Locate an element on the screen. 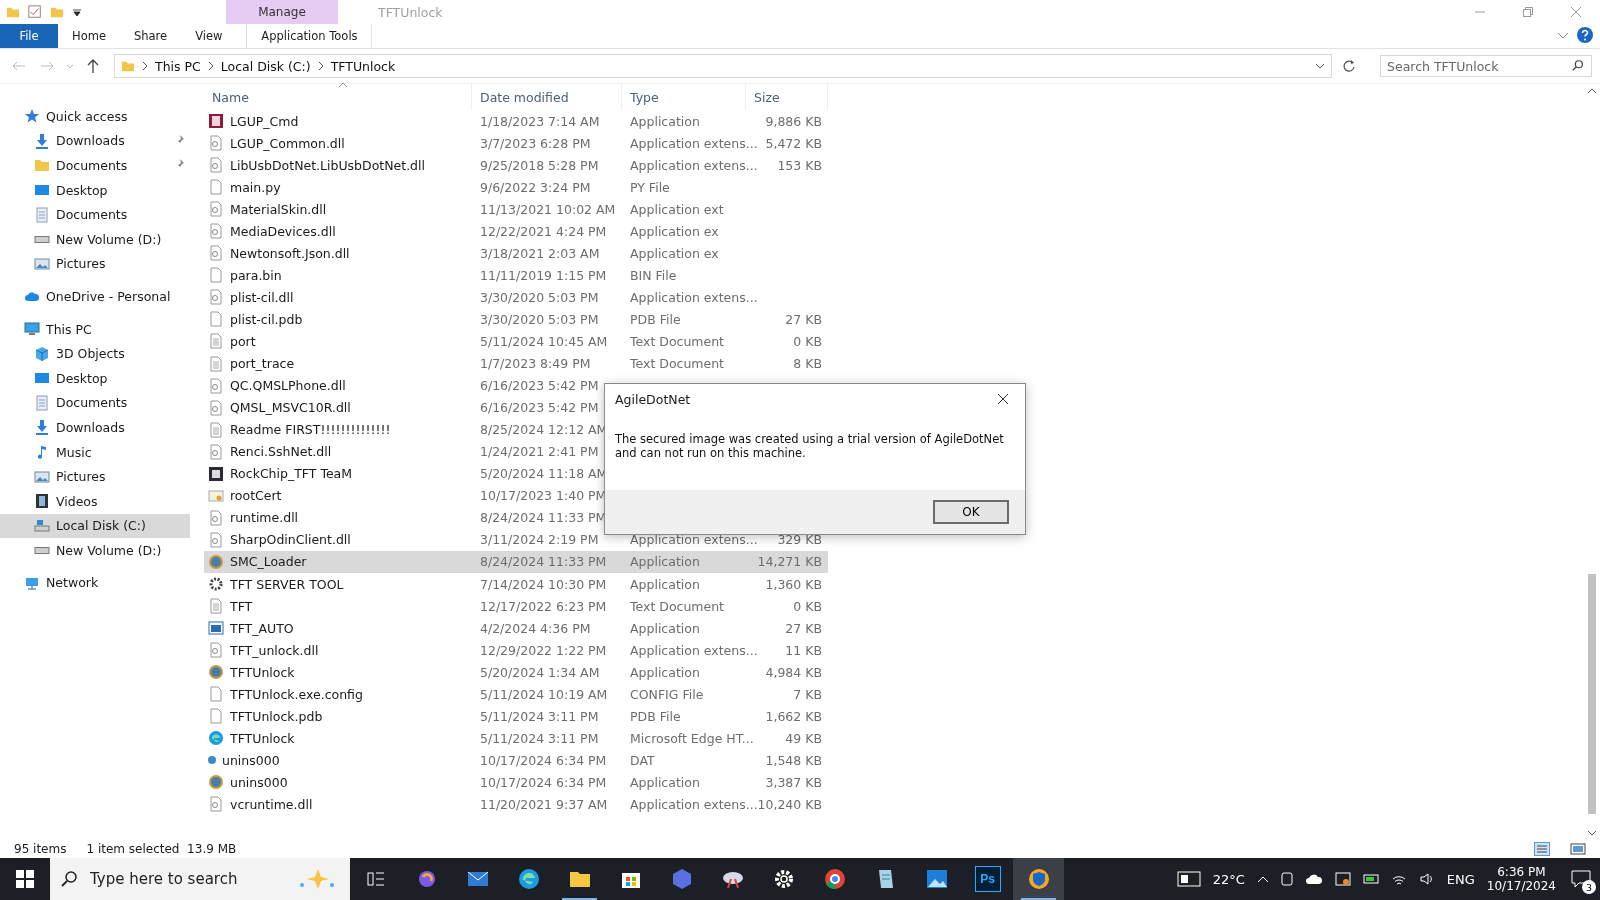 Image resolution: width=1600 pixels, height=900 pixels. date-modified: 5/20/2024 1:34 AM is located at coordinates (540, 672).